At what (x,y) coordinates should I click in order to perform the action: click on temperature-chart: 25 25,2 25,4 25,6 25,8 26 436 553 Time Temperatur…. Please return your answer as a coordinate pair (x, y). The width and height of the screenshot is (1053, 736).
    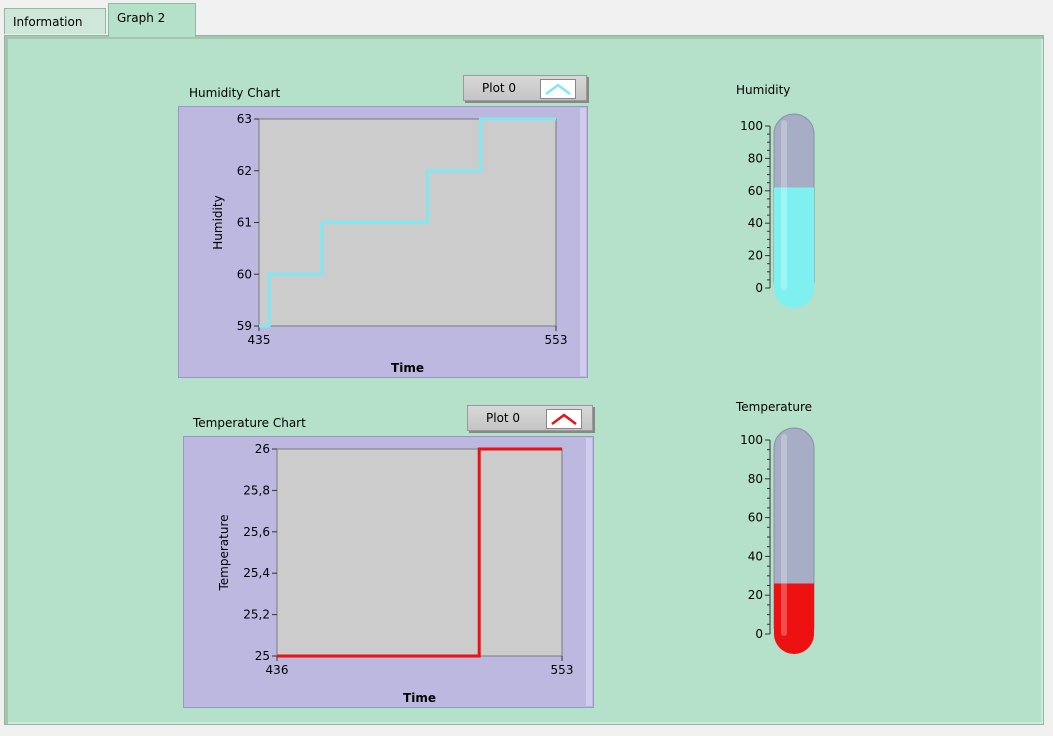
    Looking at the image, I should click on (388, 572).